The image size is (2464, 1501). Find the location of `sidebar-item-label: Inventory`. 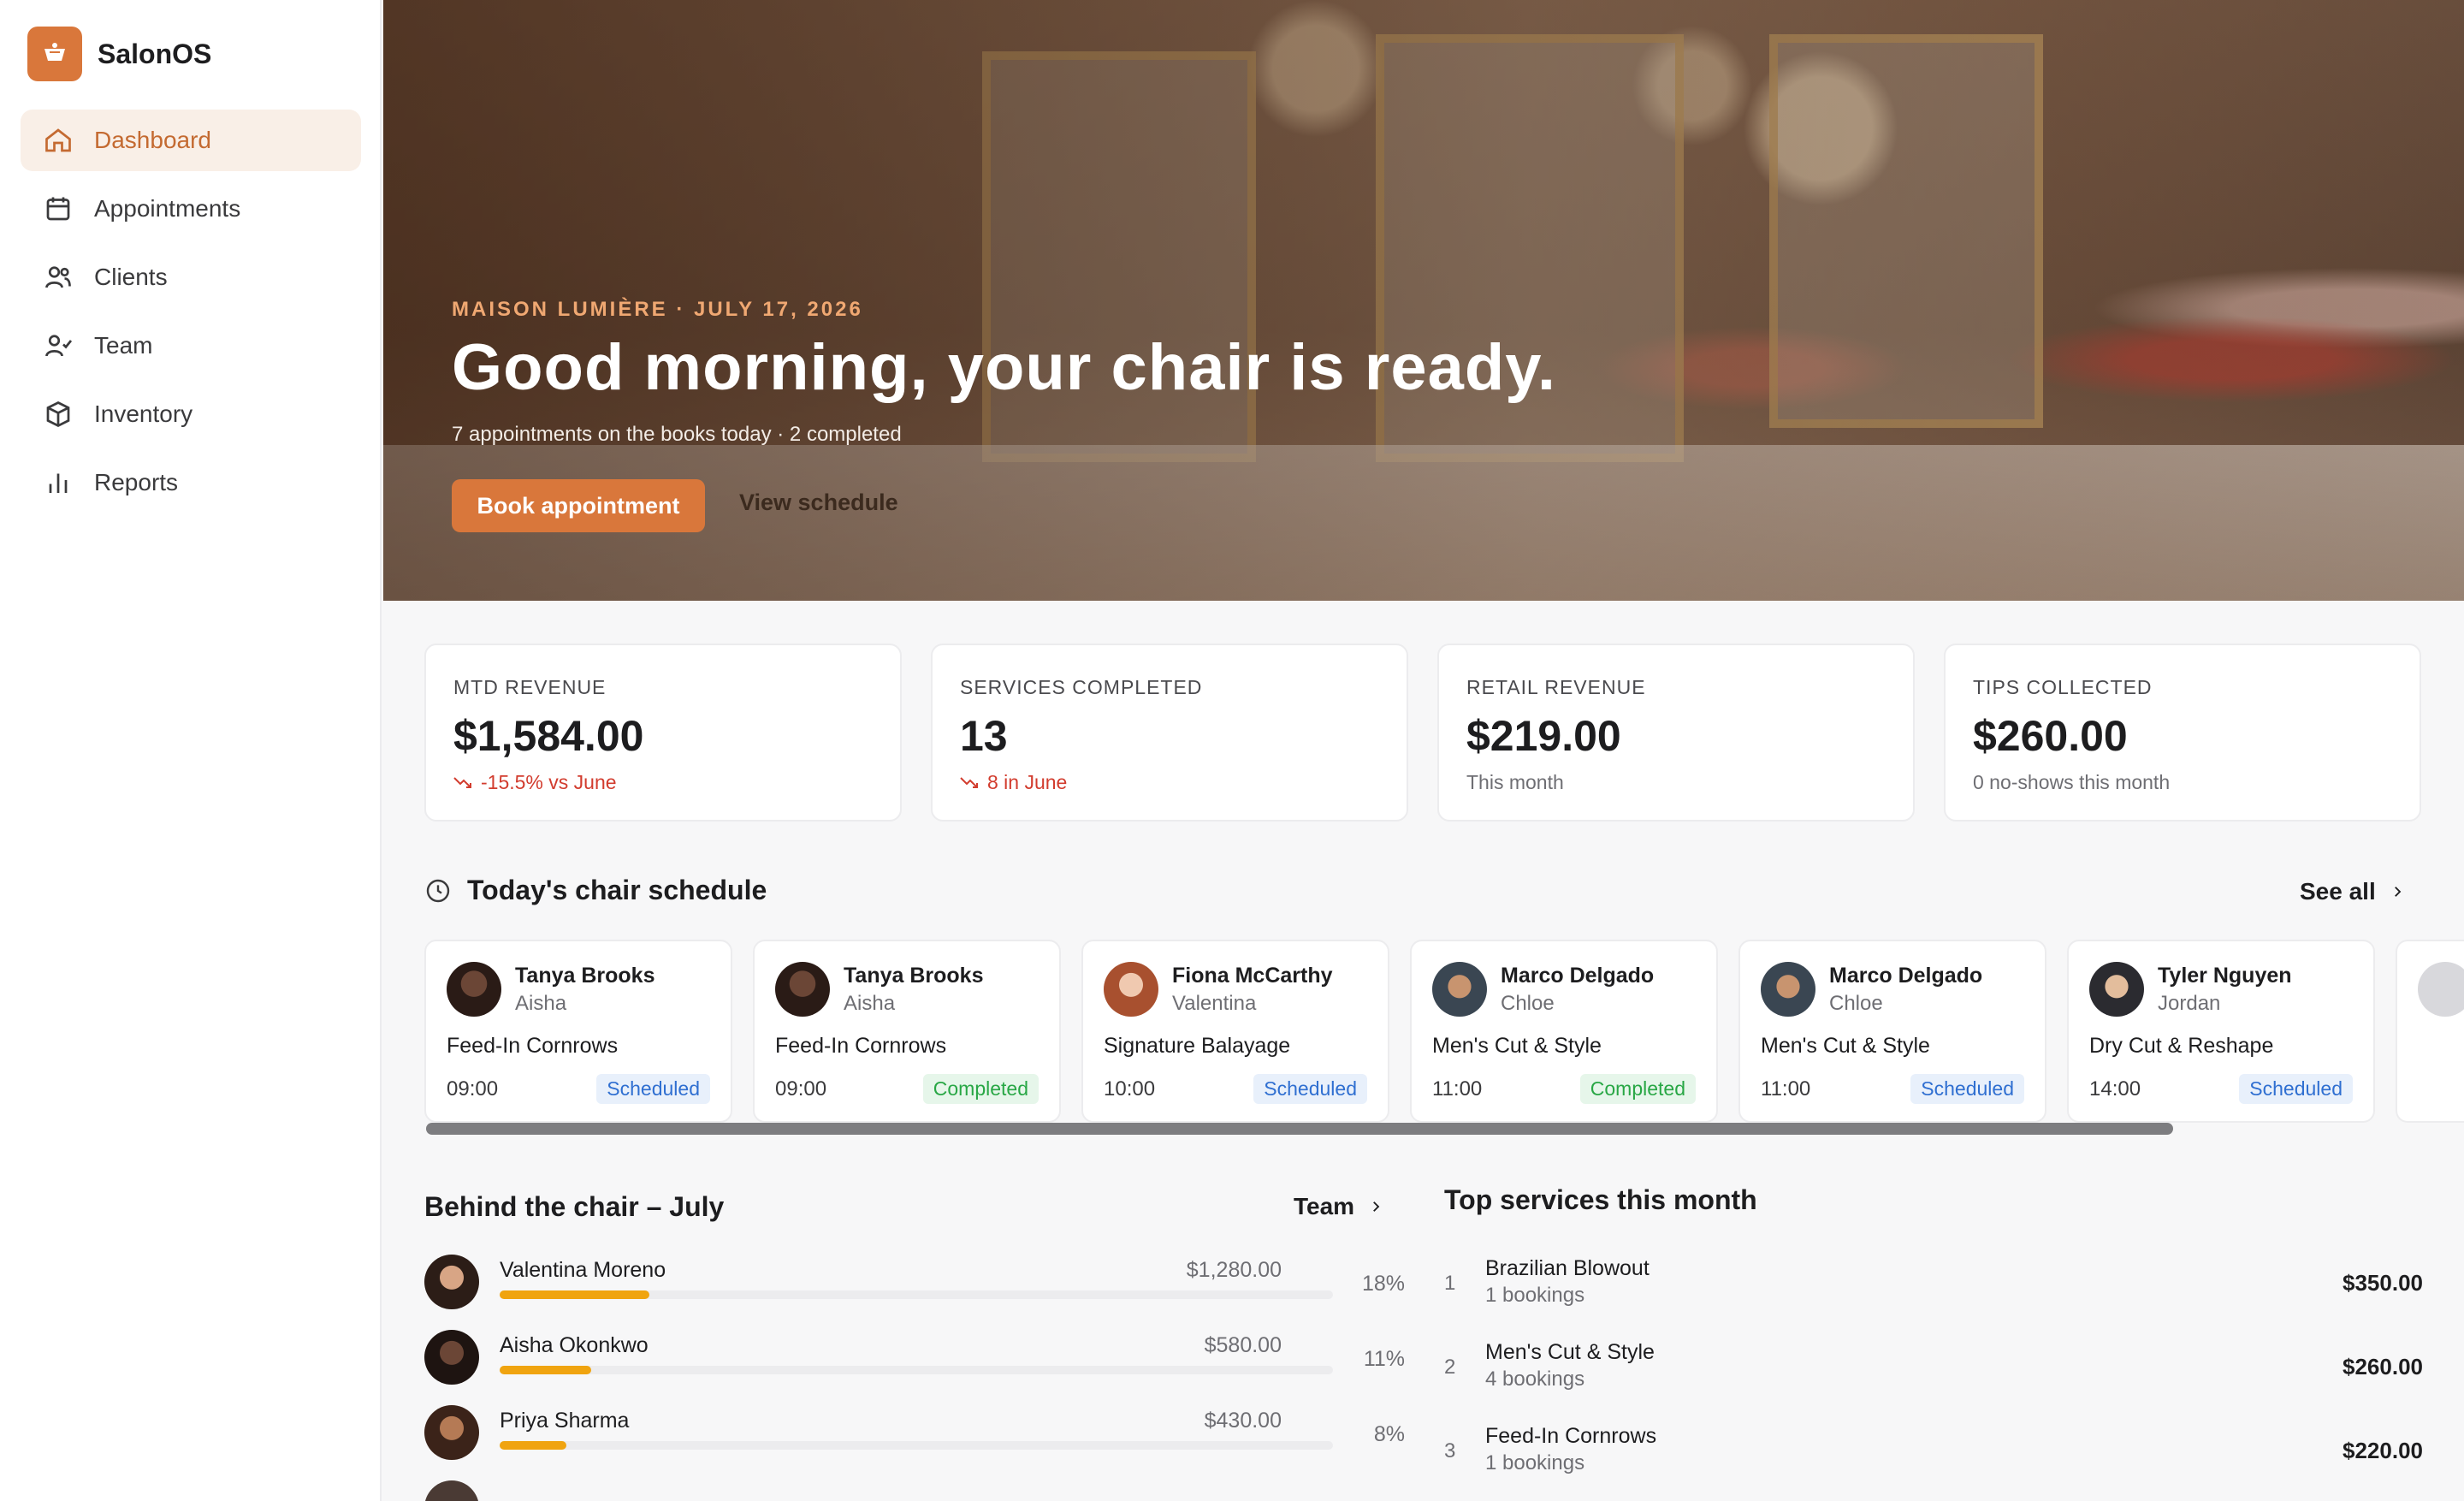

sidebar-item-label: Inventory is located at coordinates (143, 413).